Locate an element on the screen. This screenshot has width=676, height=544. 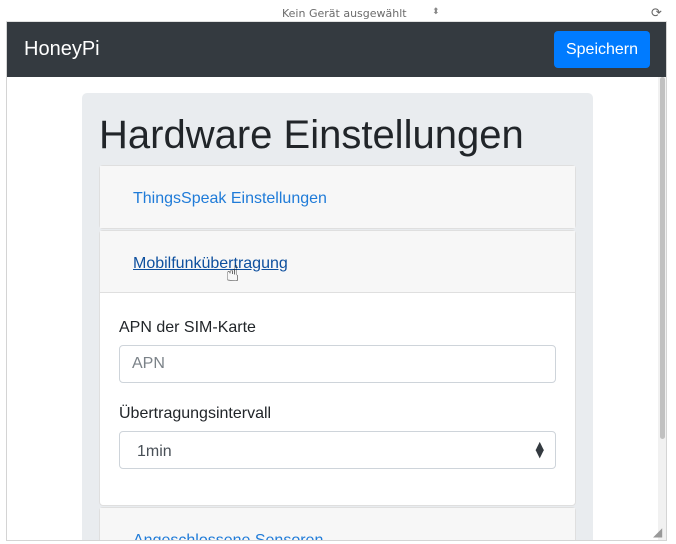
resize-grip-icon: ◢ is located at coordinates (657, 532).